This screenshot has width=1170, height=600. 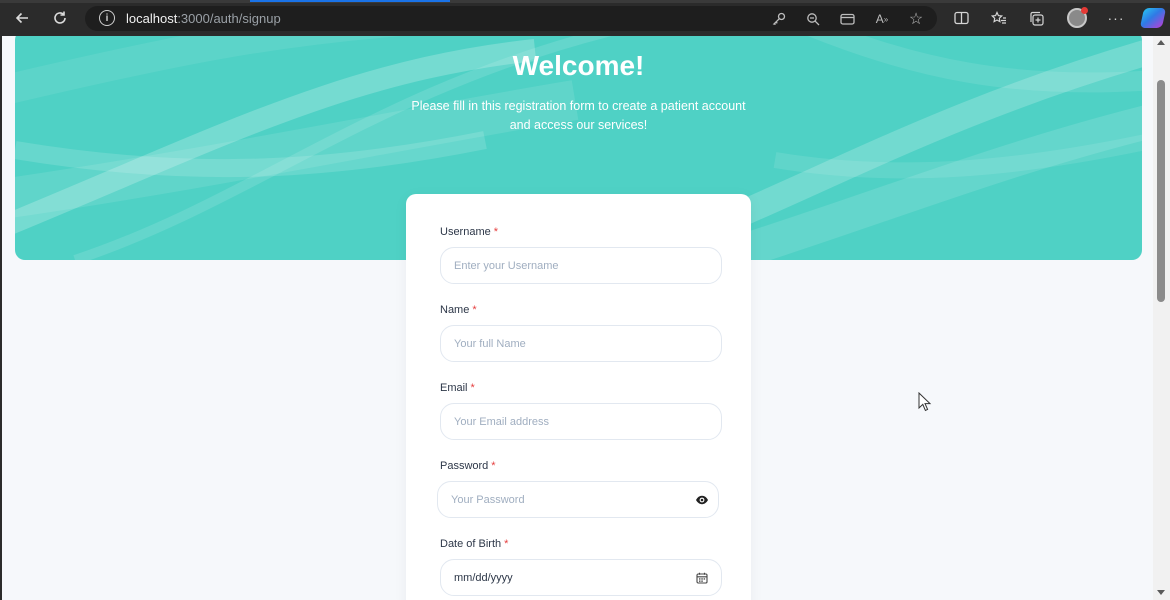 I want to click on name-label: Name *, so click(x=458, y=310).